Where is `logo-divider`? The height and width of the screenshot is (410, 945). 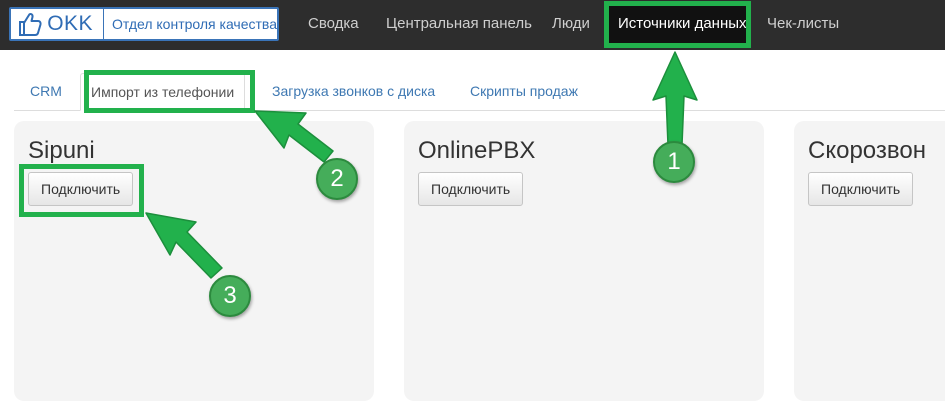
logo-divider is located at coordinates (104, 24).